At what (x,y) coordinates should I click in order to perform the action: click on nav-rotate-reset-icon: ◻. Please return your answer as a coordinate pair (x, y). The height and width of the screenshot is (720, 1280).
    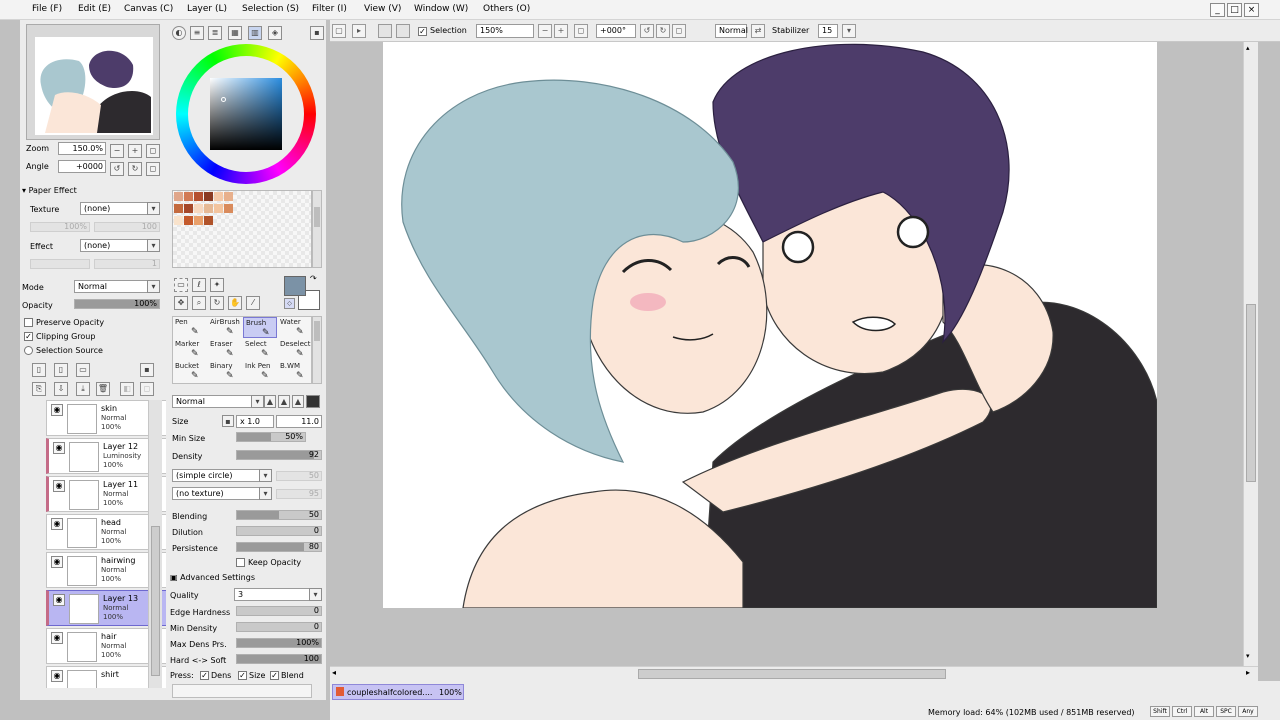
    Looking at the image, I should click on (153, 169).